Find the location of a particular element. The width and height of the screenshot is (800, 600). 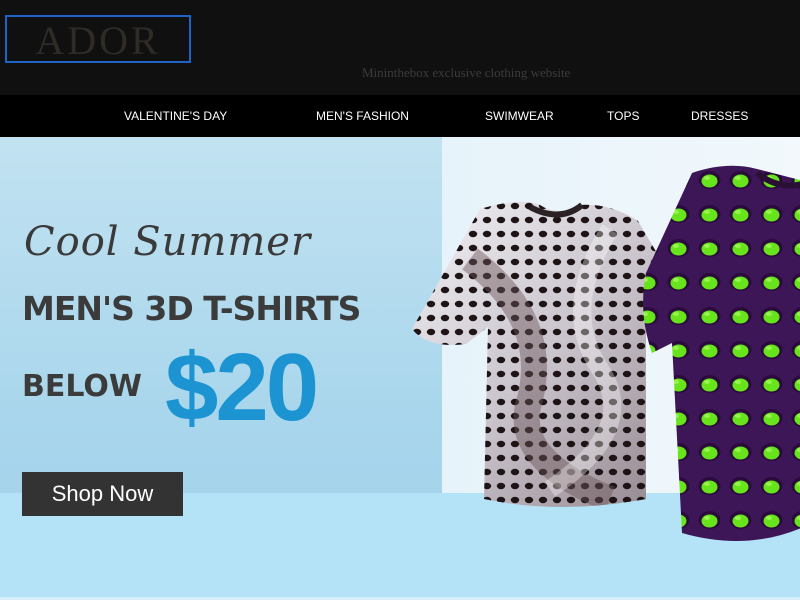

site-tagline: Mininthebox exclusive clothing website is located at coordinates (466, 72).